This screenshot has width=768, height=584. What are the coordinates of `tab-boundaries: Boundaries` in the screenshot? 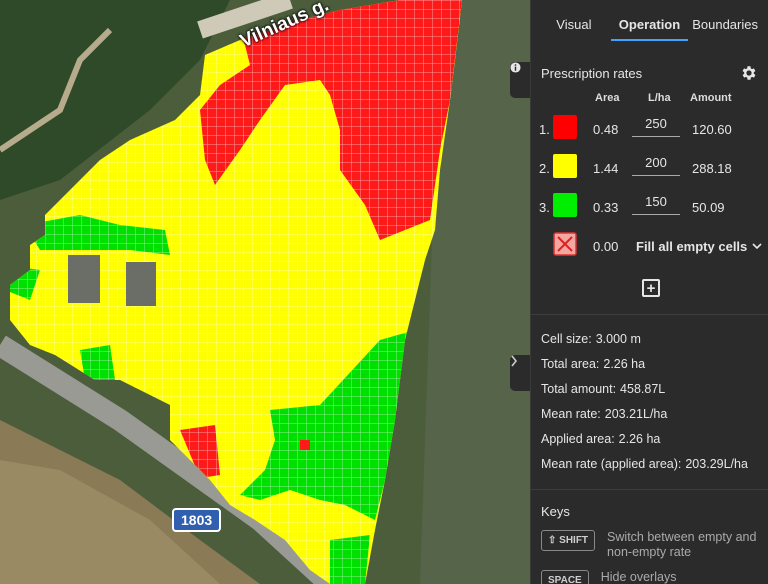 It's located at (725, 22).